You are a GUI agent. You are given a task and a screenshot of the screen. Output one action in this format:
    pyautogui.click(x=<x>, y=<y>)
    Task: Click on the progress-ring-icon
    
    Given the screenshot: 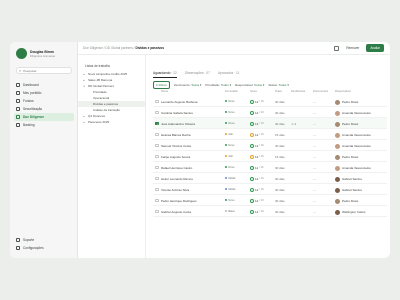 What is the action you would take?
    pyautogui.click(x=252, y=101)
    